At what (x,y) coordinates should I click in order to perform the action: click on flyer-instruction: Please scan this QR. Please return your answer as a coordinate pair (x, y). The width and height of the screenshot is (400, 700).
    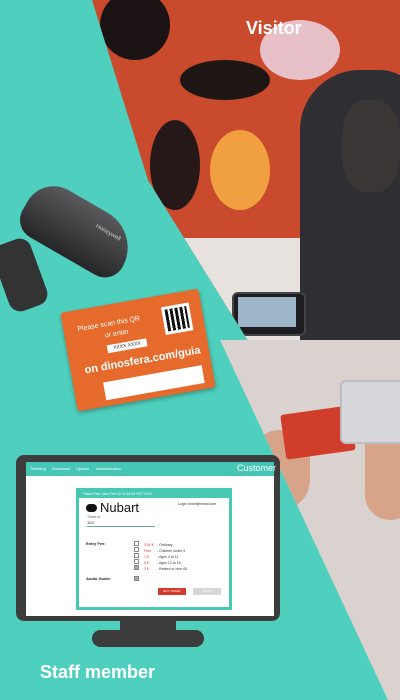
    Looking at the image, I should click on (108, 324).